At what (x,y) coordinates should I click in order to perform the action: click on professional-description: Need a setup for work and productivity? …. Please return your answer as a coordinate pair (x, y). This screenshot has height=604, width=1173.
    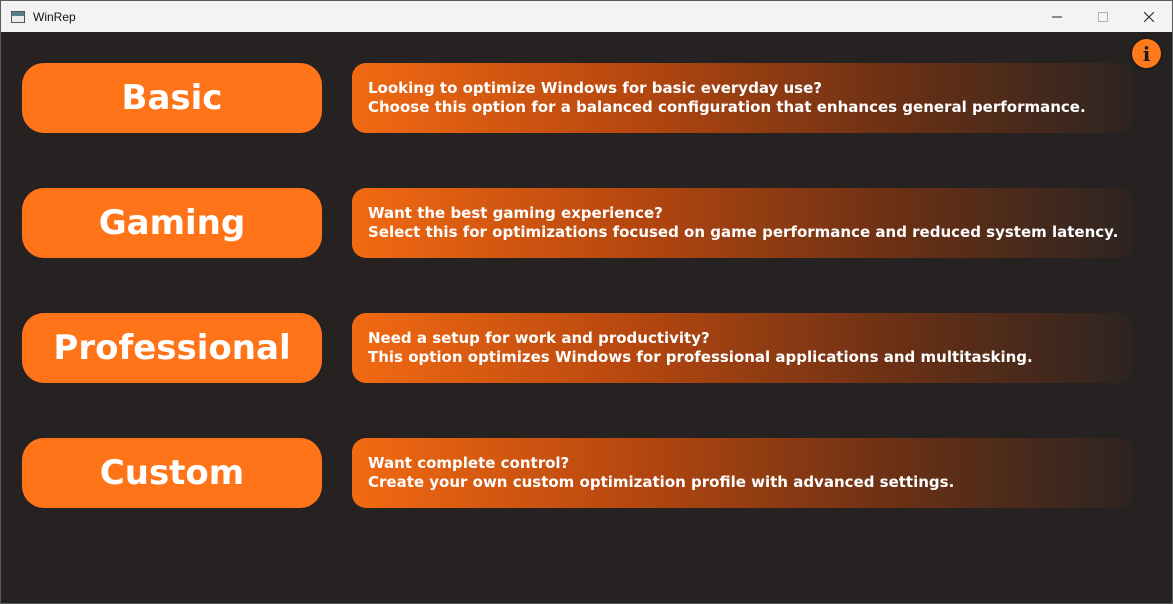
    Looking at the image, I should click on (742, 348).